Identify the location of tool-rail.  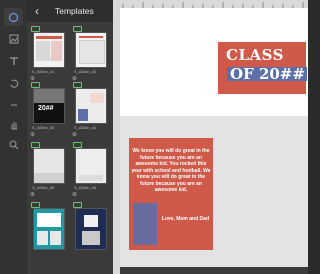
(14, 137).